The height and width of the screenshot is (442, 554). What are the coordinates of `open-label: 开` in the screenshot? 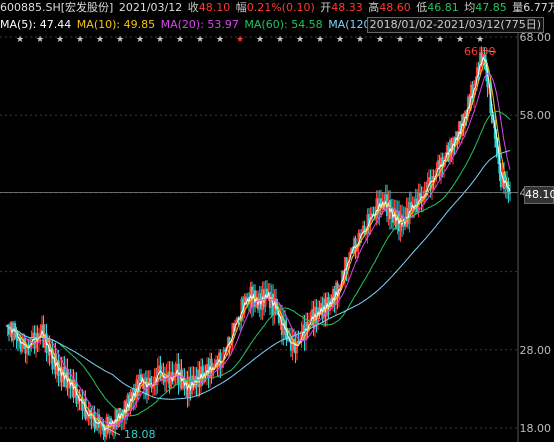 It's located at (326, 7).